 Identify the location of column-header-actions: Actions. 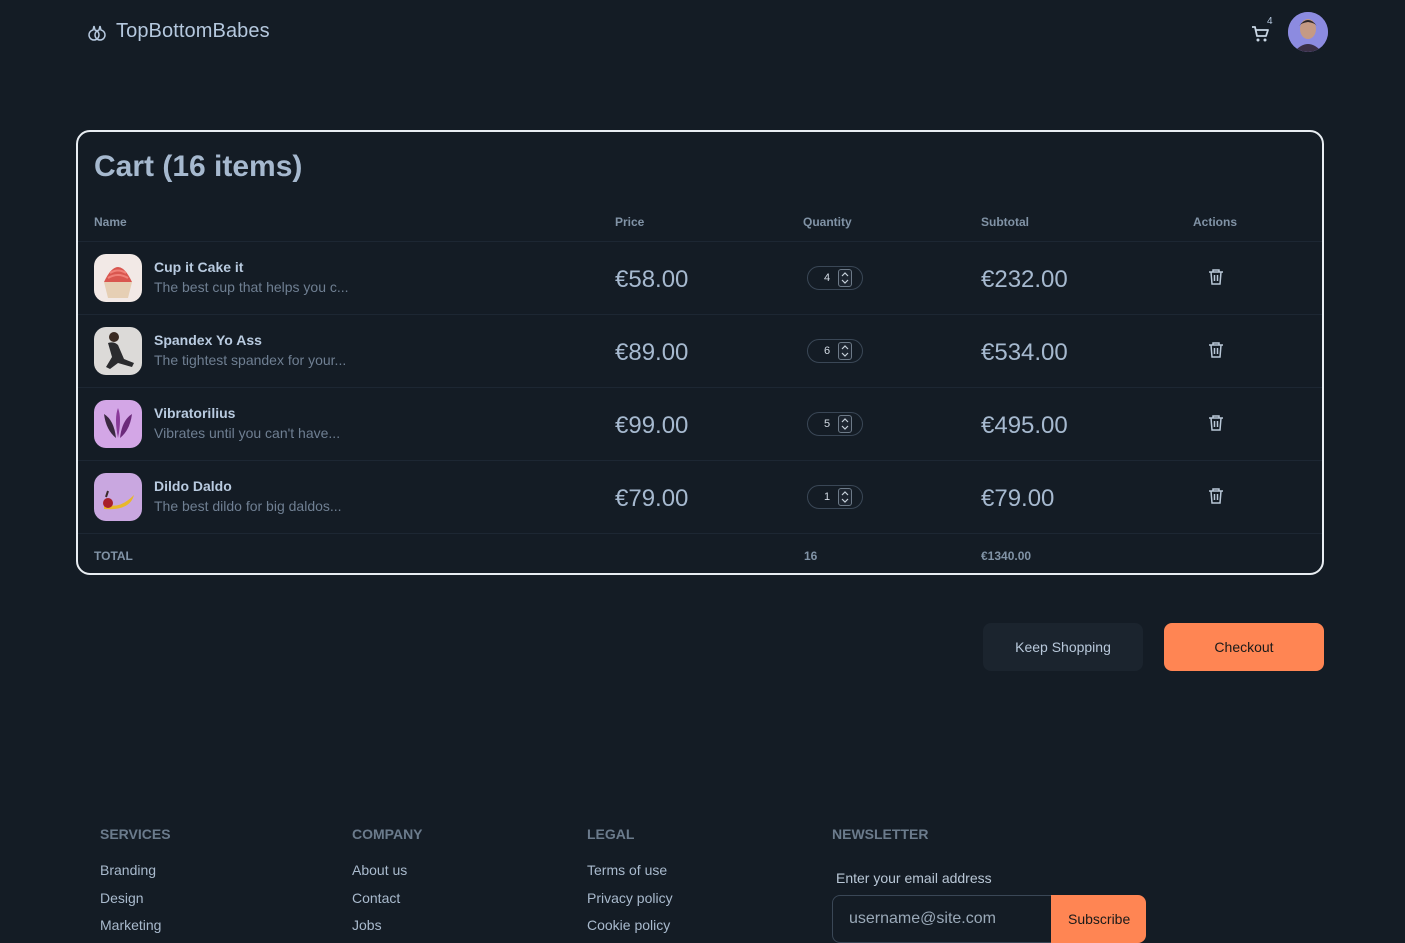
(1215, 222).